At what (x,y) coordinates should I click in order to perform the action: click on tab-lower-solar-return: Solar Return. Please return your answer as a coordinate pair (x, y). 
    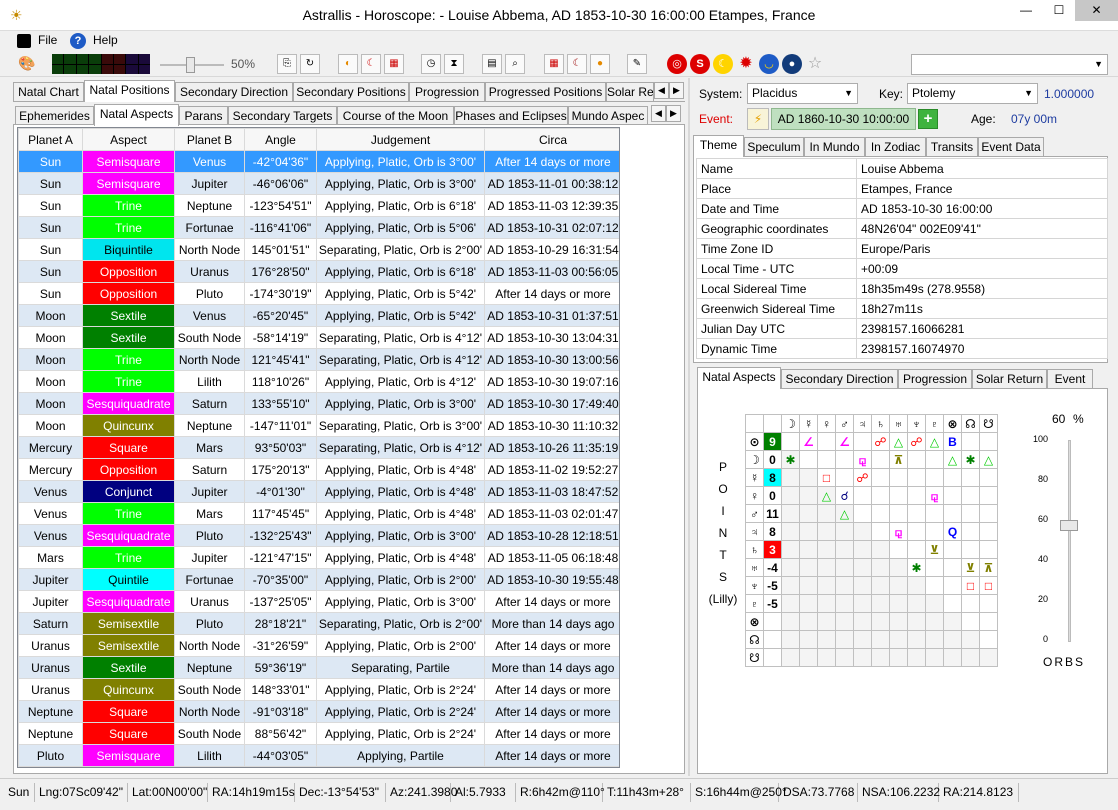
    Looking at the image, I should click on (1009, 378).